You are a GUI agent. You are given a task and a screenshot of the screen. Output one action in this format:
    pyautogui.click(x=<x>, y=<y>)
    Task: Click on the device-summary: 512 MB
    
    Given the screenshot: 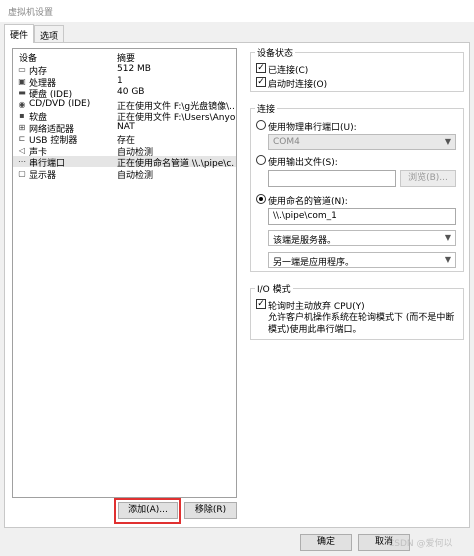 What is the action you would take?
    pyautogui.click(x=134, y=69)
    